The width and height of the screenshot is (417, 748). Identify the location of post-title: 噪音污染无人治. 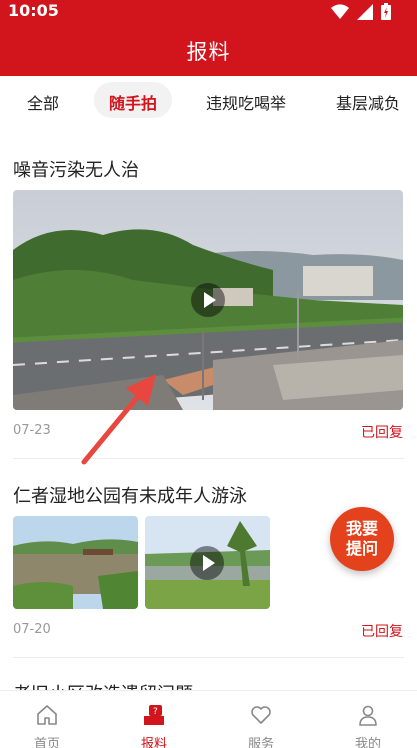
(76, 169).